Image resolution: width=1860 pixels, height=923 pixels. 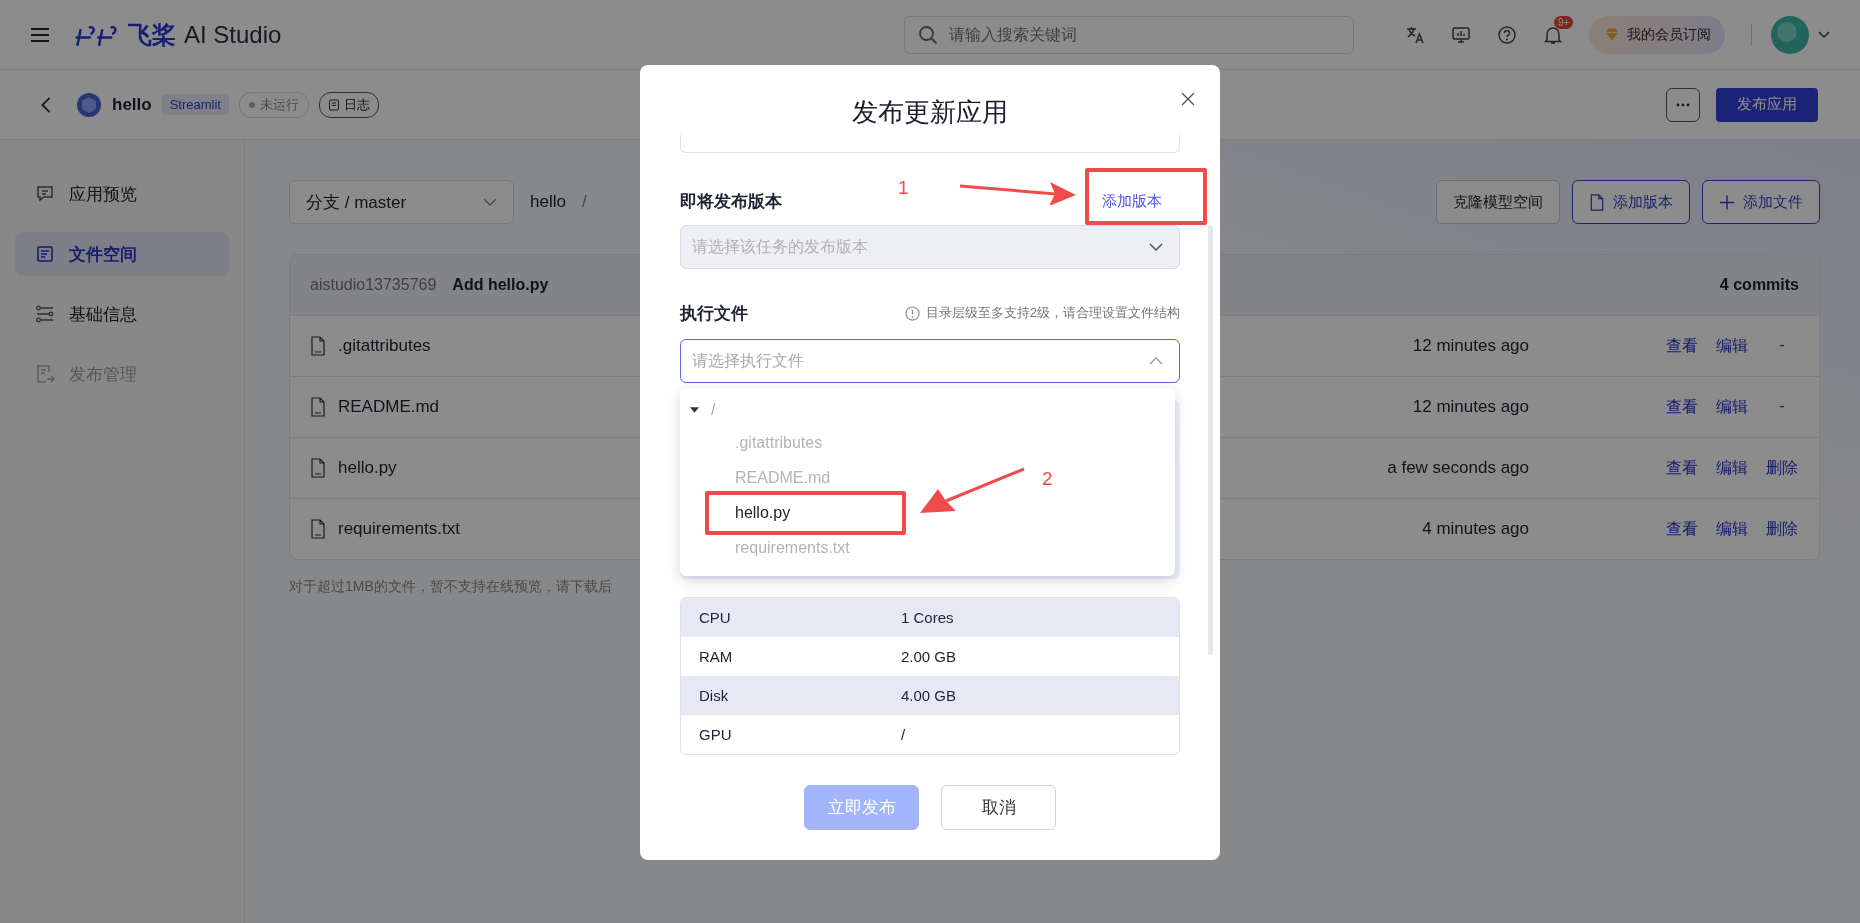 What do you see at coordinates (716, 656) in the screenshot?
I see `spec-name: RAM` at bounding box center [716, 656].